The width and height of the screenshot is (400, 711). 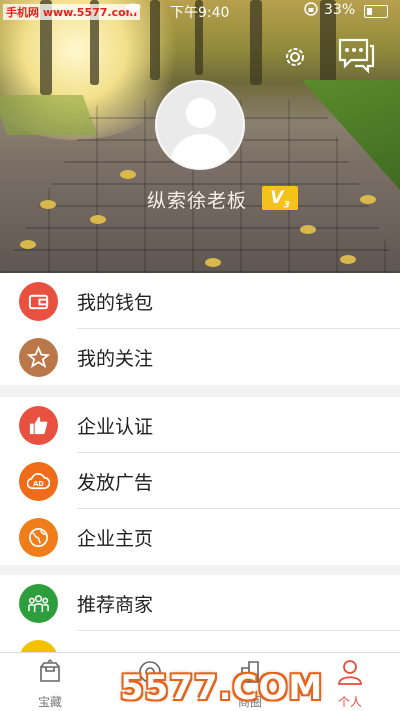 I want to click on svg-text: AD, so click(x=38, y=484).